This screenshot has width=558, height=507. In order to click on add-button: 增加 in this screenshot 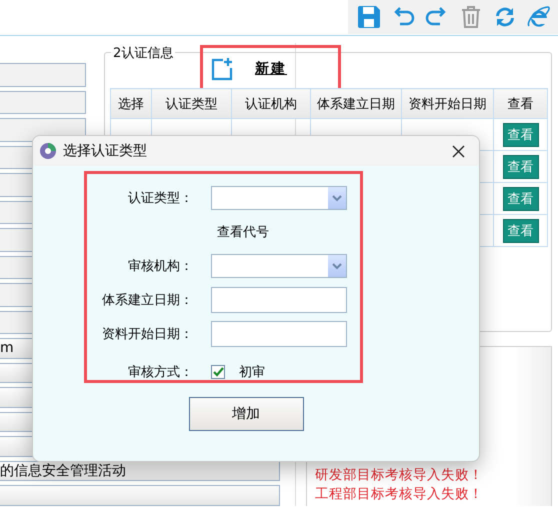, I will do `click(246, 414)`.